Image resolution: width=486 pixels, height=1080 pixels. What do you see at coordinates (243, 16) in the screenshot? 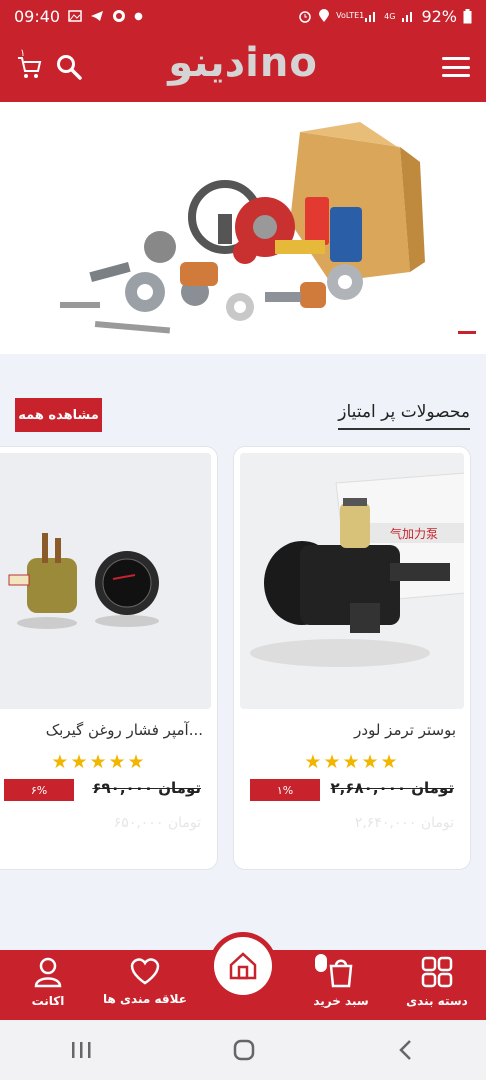
I see `status-bar: 09:40 ● VoLTE1 4G 92%` at bounding box center [243, 16].